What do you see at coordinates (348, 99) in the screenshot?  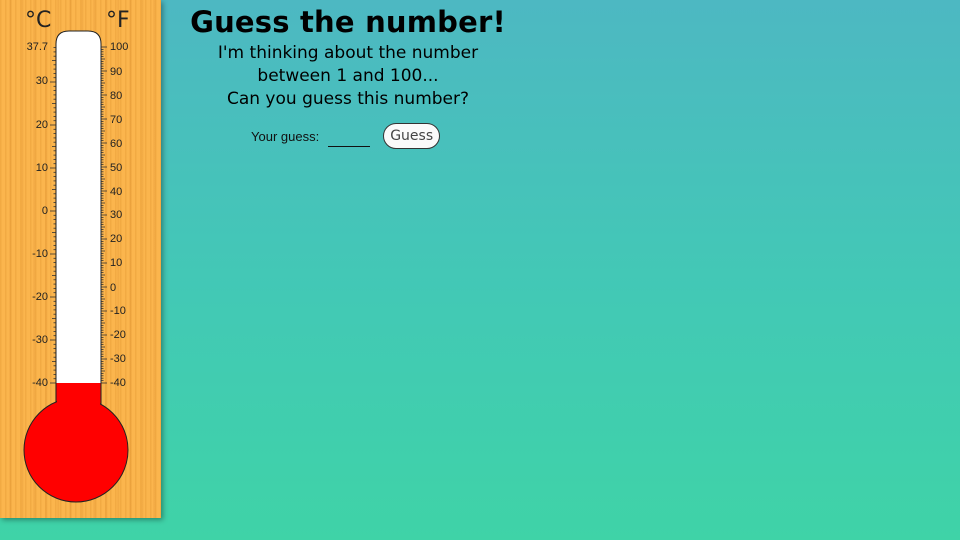 I see `instructions-line: Can you guess this number?` at bounding box center [348, 99].